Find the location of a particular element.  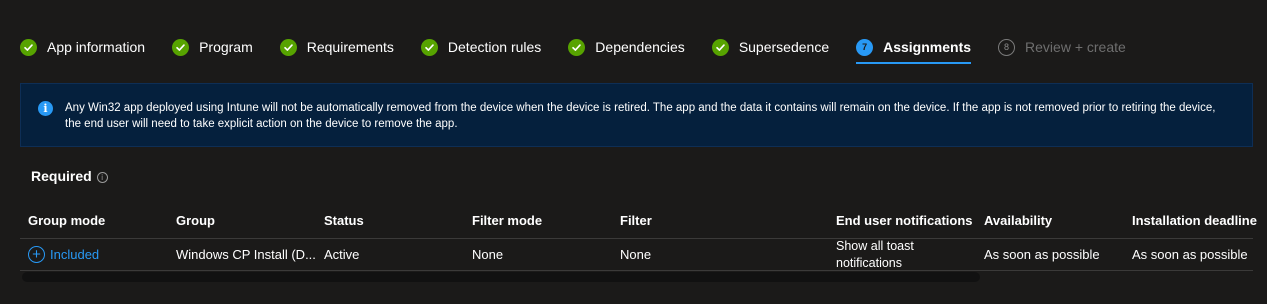

column-header-group: Group is located at coordinates (195, 220).